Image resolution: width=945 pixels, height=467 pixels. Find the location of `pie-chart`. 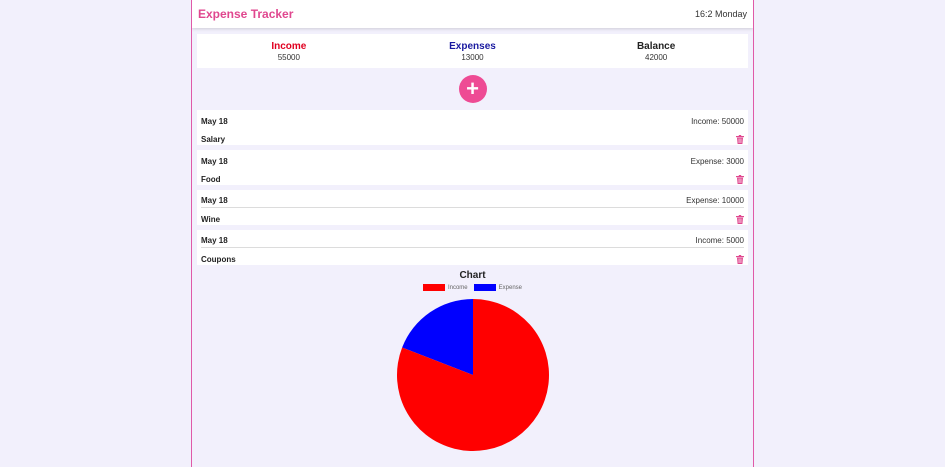

pie-chart is located at coordinates (472, 375).